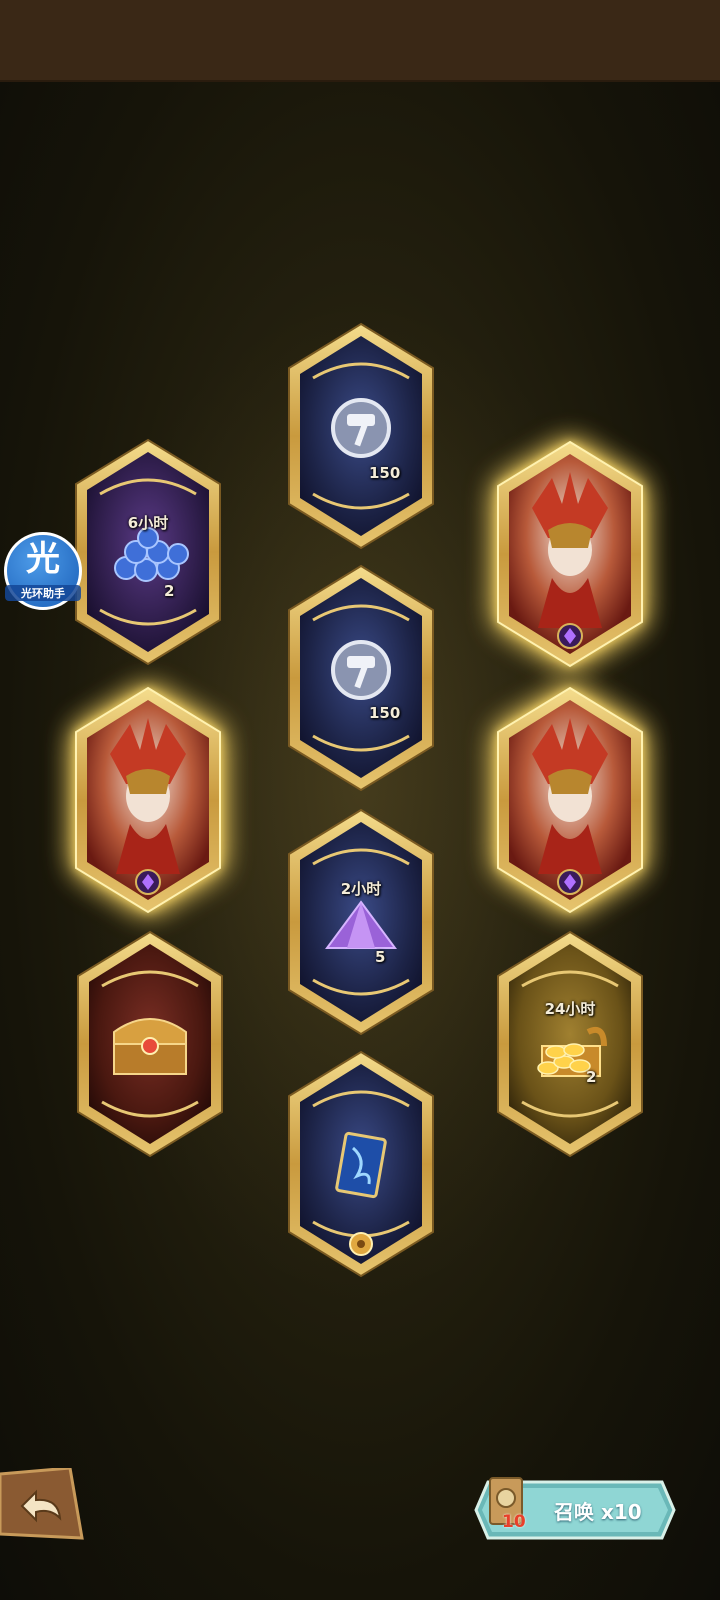 This screenshot has height=1600, width=720. I want to click on gold-coins-icon, so click(572, 1051).